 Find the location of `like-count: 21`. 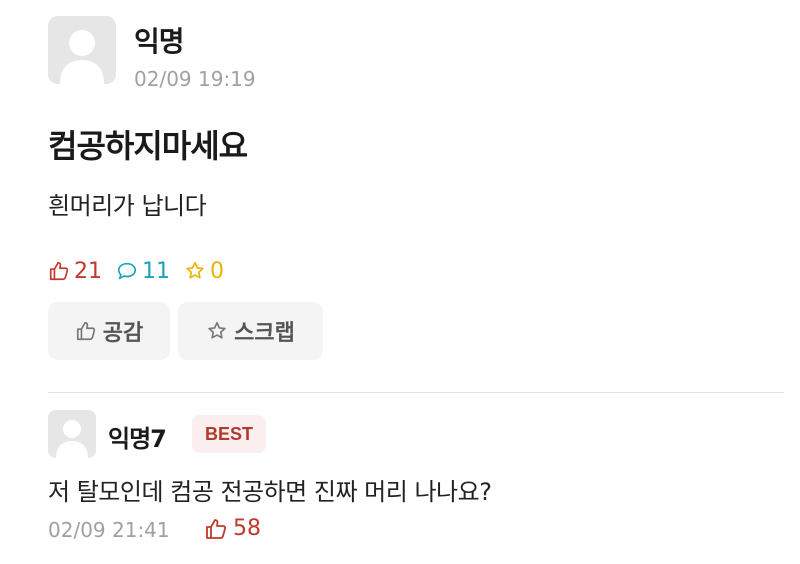

like-count: 21 is located at coordinates (75, 271).